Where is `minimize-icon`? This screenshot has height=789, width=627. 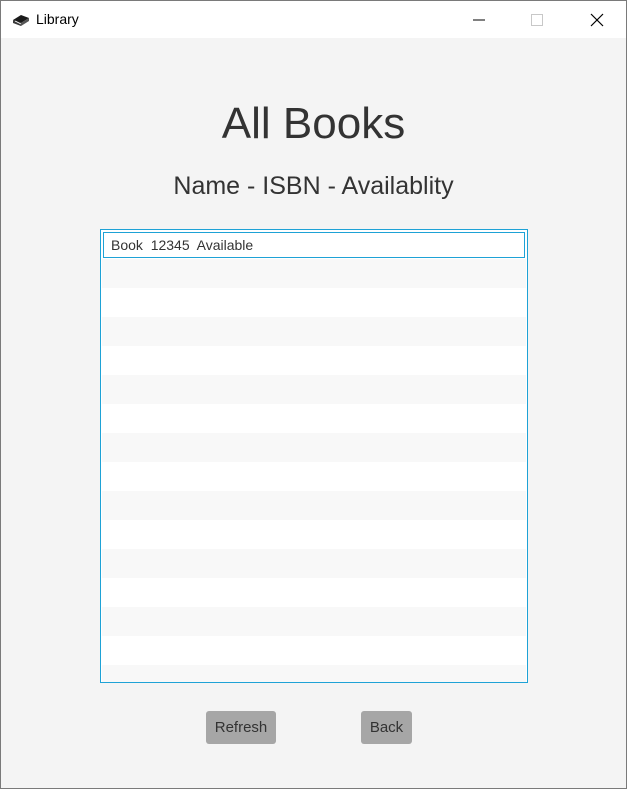 minimize-icon is located at coordinates (479, 19).